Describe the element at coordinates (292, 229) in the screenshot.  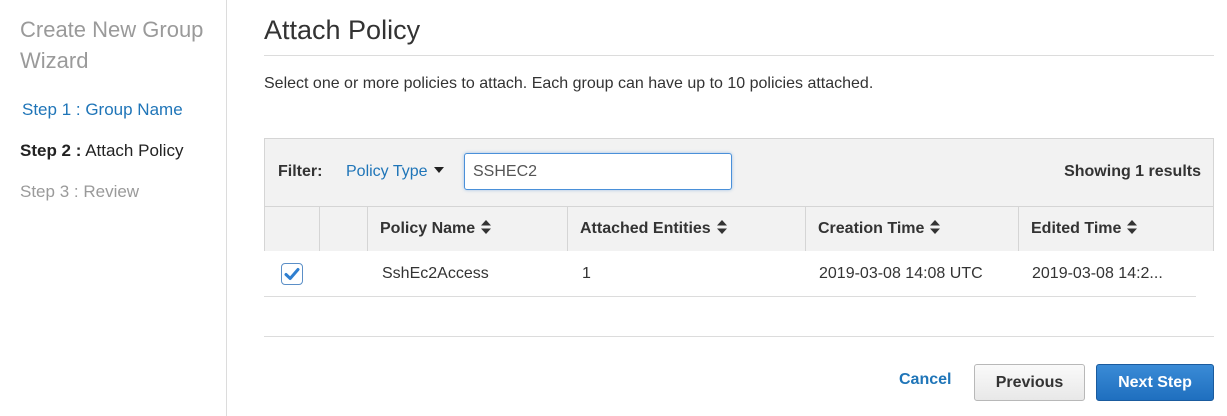
I see `header-checkbox-column` at that location.